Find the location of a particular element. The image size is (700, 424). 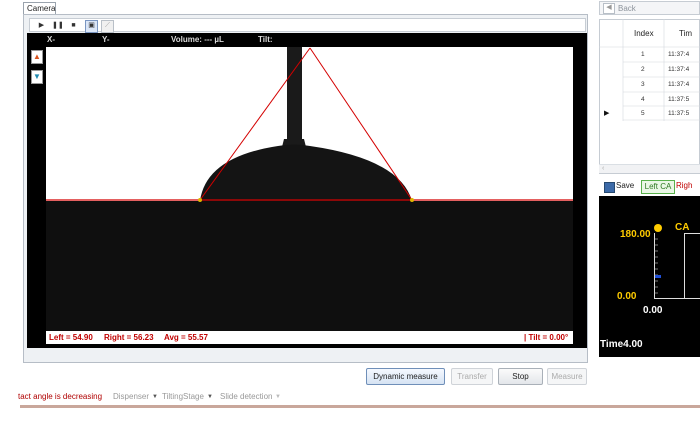

table-cell-index: 5 is located at coordinates (643, 113).